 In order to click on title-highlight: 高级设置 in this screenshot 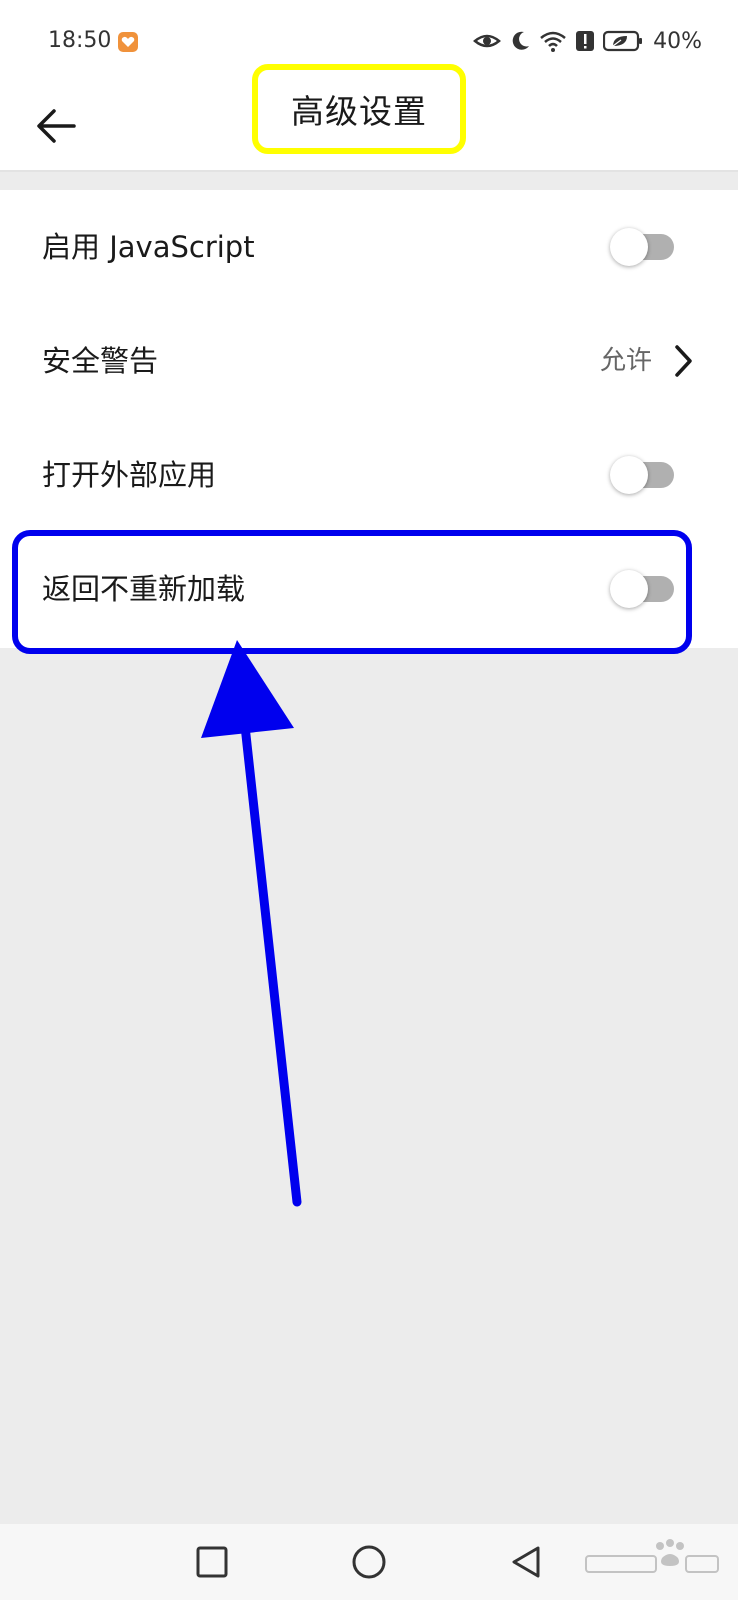, I will do `click(359, 109)`.